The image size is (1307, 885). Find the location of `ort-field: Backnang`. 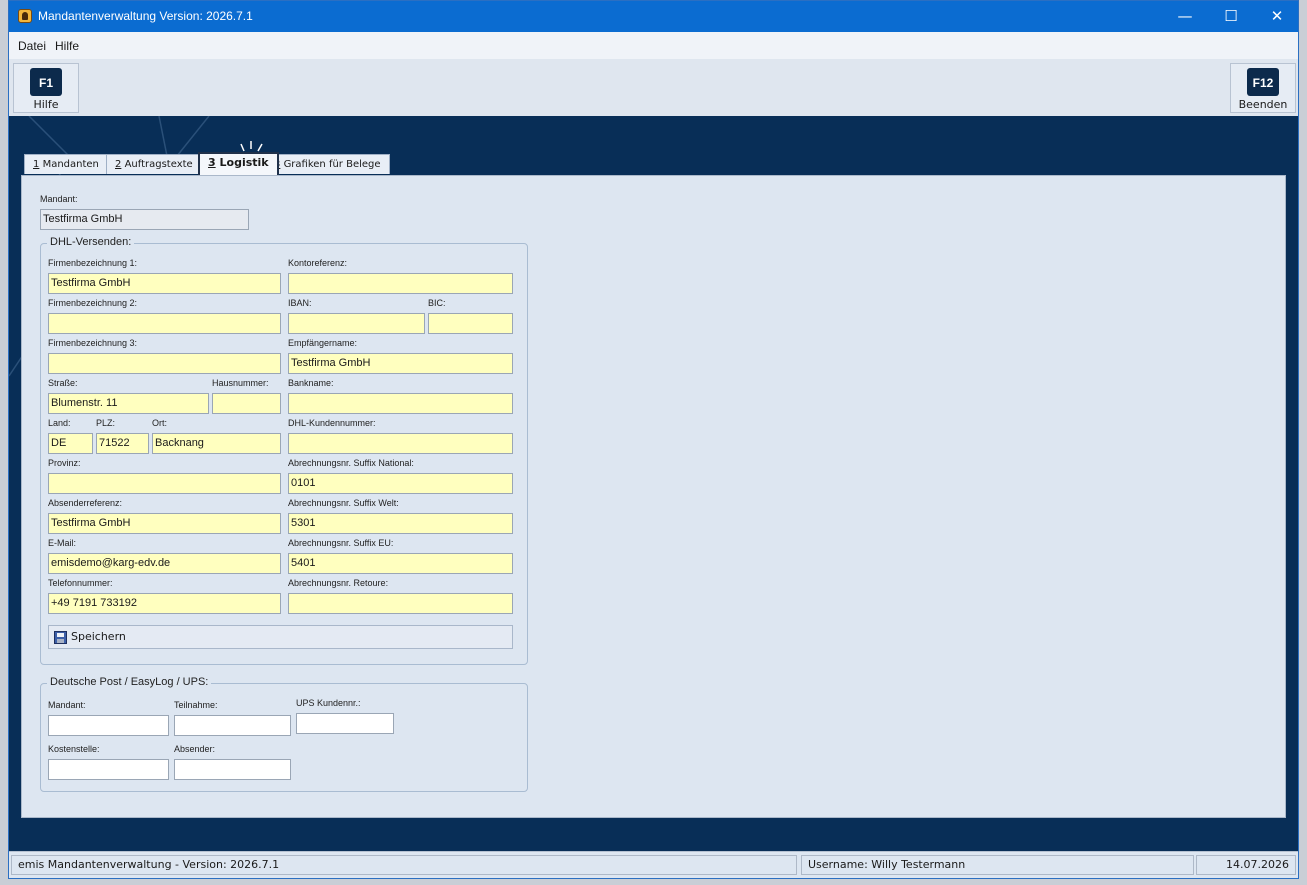

ort-field: Backnang is located at coordinates (216, 443).